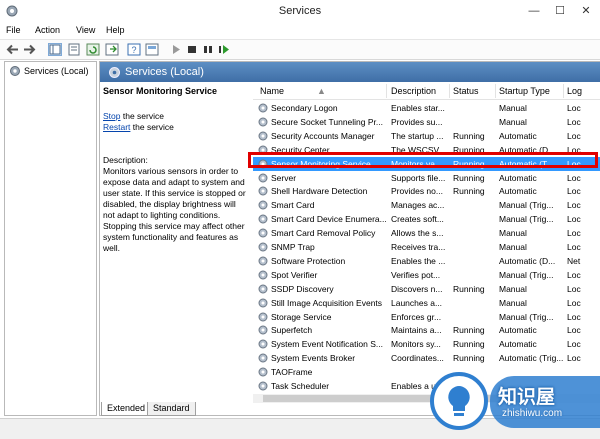  Describe the element at coordinates (56, 71) in the screenshot. I see `tree-node-label: Services (Local)` at that location.